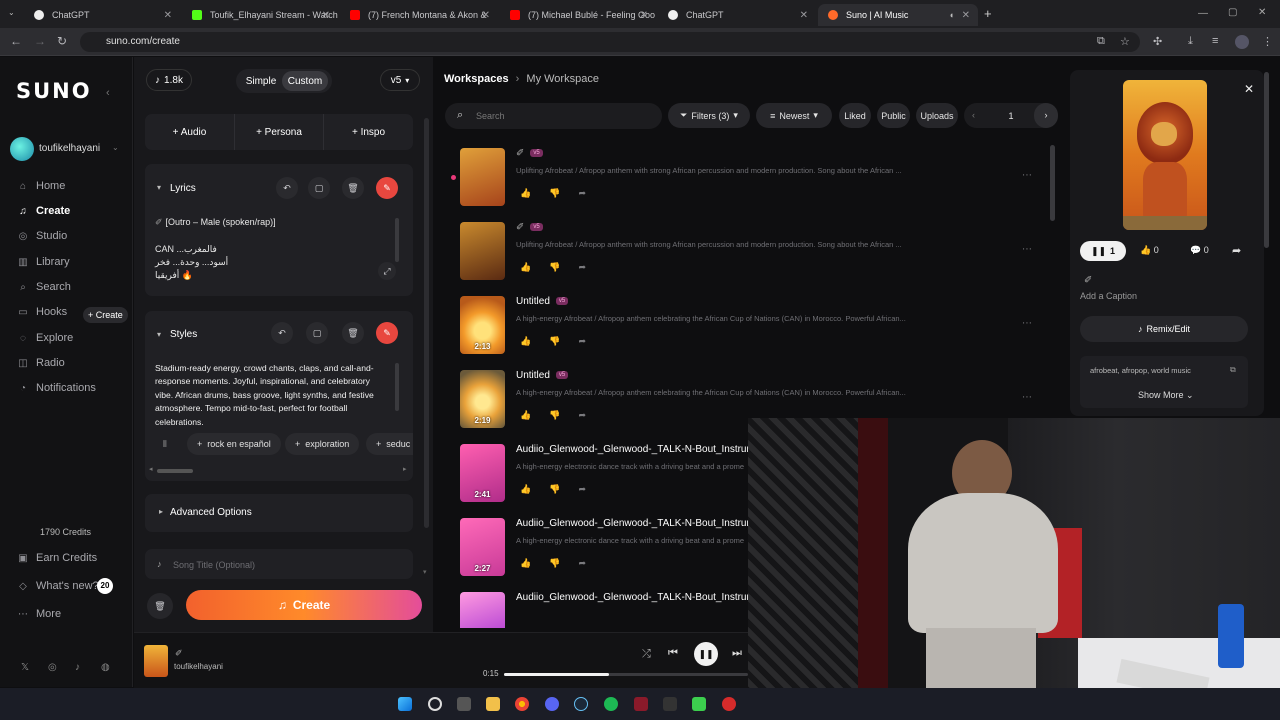  Describe the element at coordinates (44, 211) in the screenshot. I see `nav-create: ♫ Create` at that location.